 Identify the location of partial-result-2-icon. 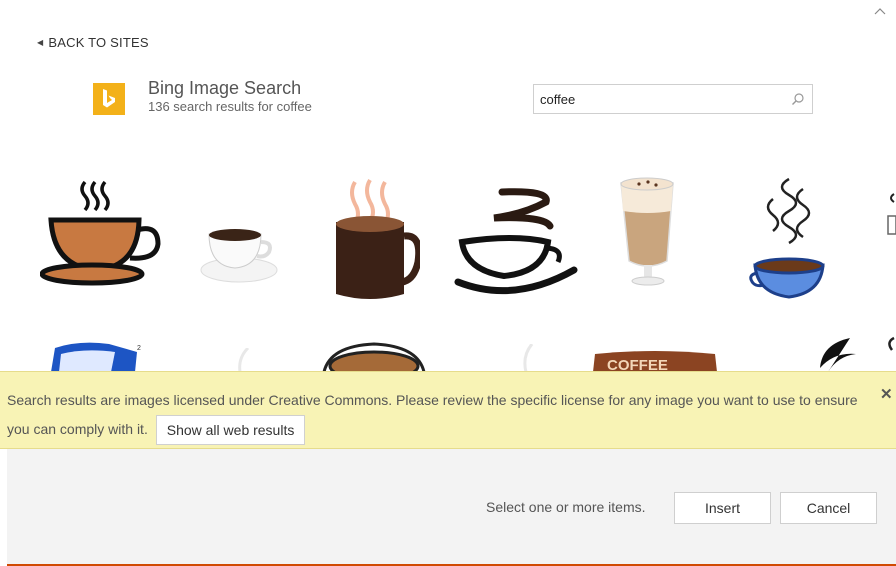
(890, 354).